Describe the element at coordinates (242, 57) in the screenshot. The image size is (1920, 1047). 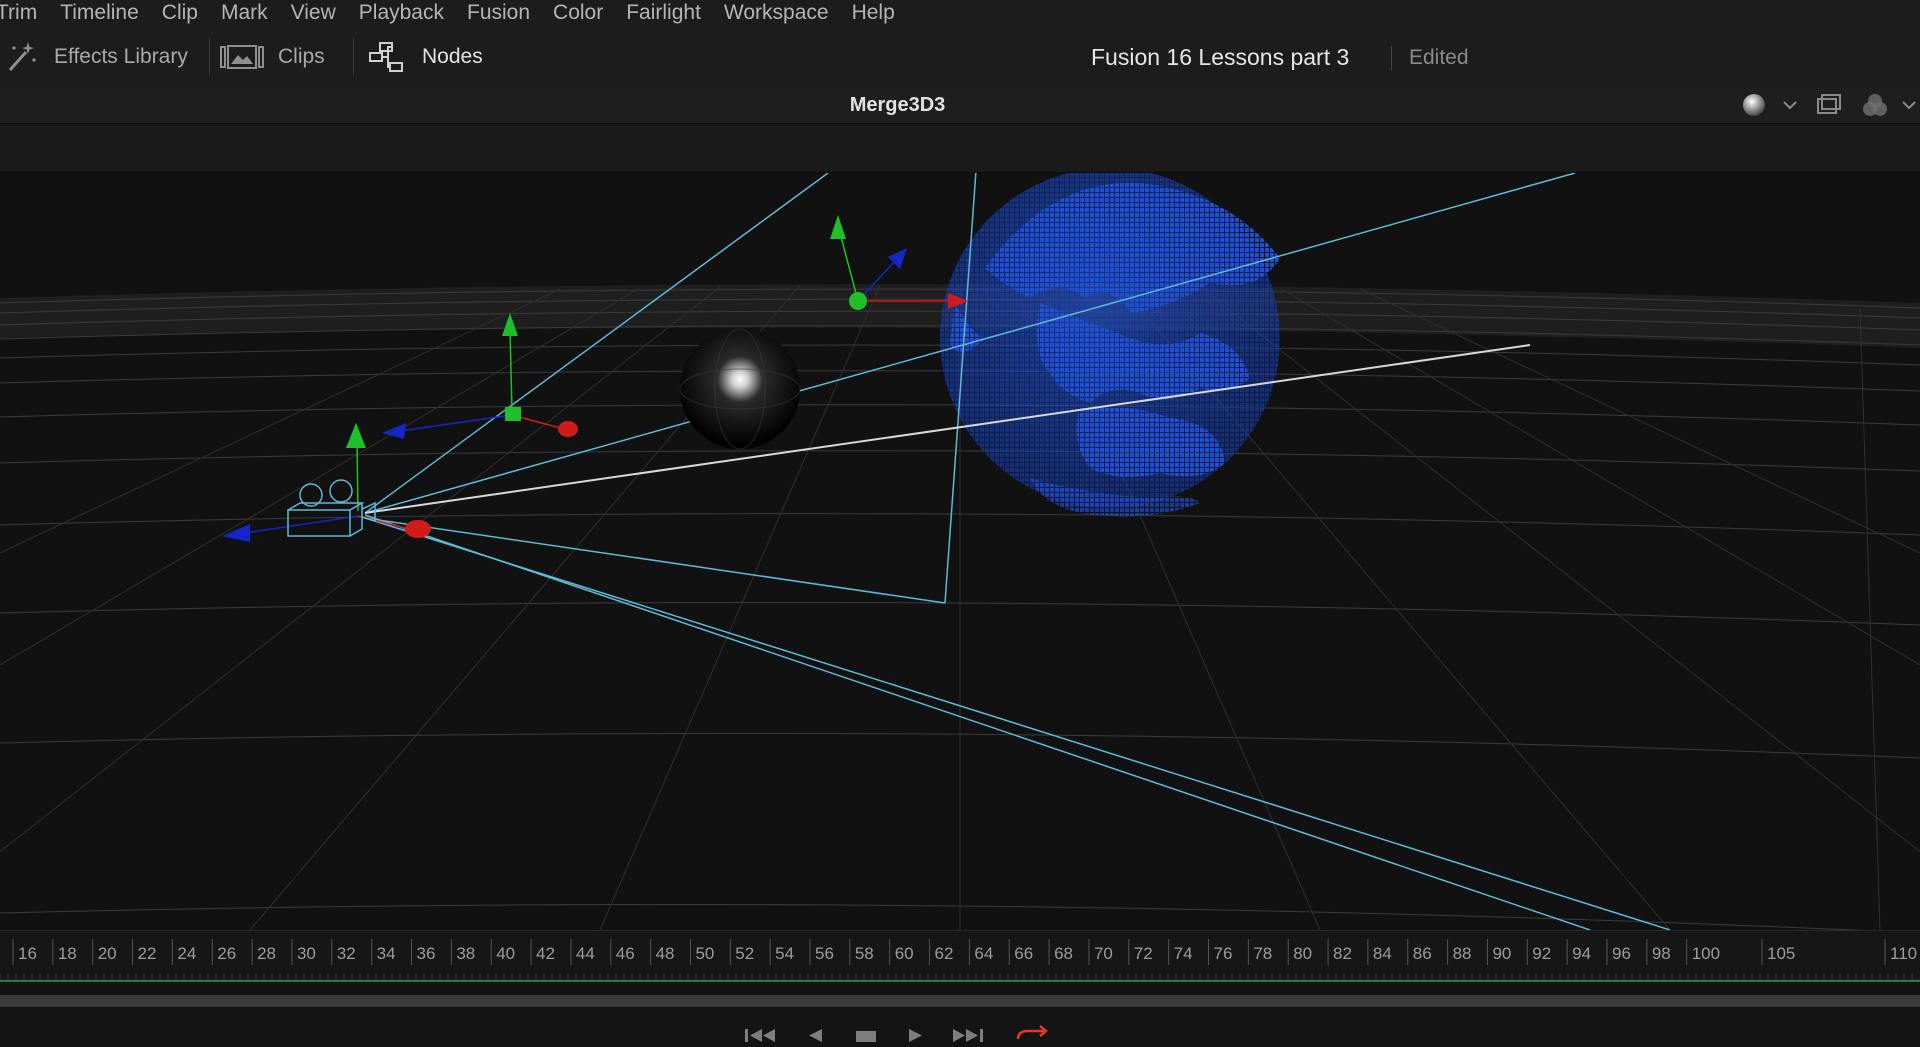
I see `filmstrip-icon` at that location.